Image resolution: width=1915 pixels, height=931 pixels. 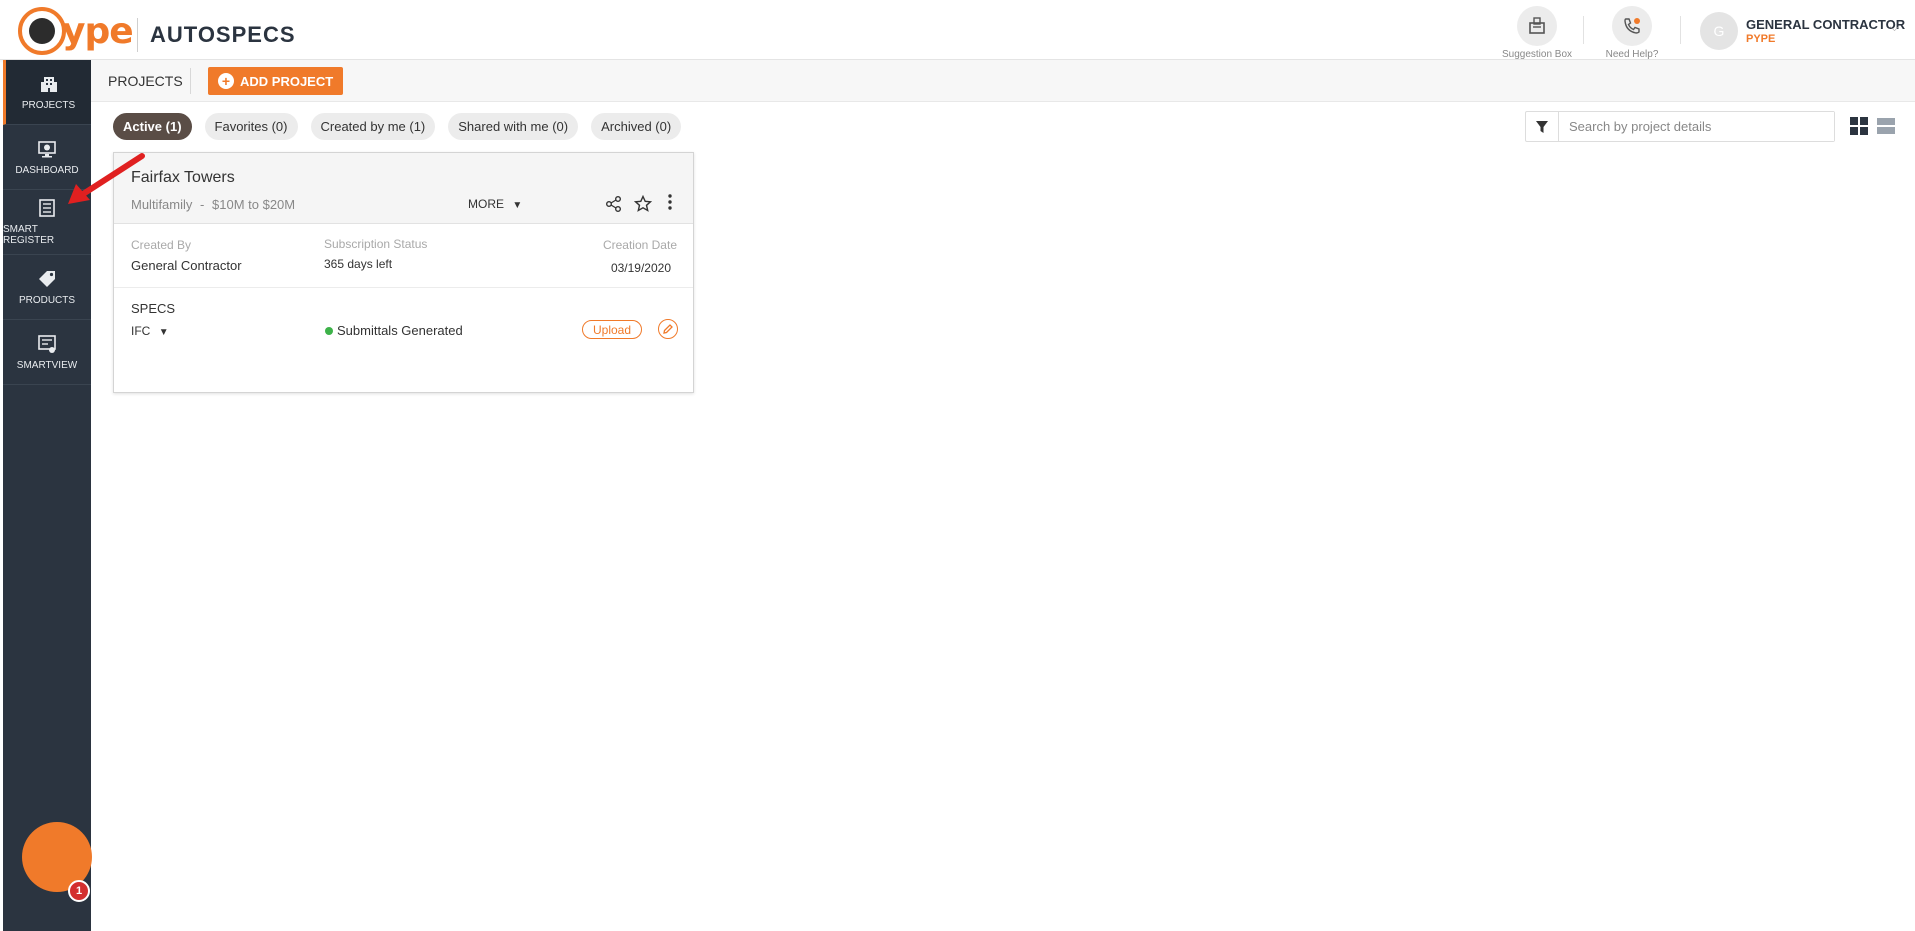 I want to click on more-dropdown: MORE ▼, so click(x=495, y=204).